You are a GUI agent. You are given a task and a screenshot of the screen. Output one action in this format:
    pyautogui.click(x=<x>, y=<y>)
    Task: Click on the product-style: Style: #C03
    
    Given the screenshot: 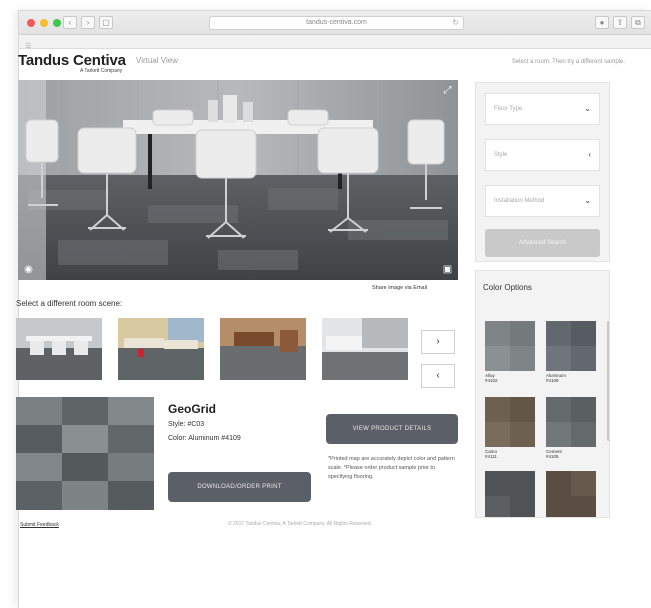 What is the action you would take?
    pyautogui.click(x=186, y=424)
    